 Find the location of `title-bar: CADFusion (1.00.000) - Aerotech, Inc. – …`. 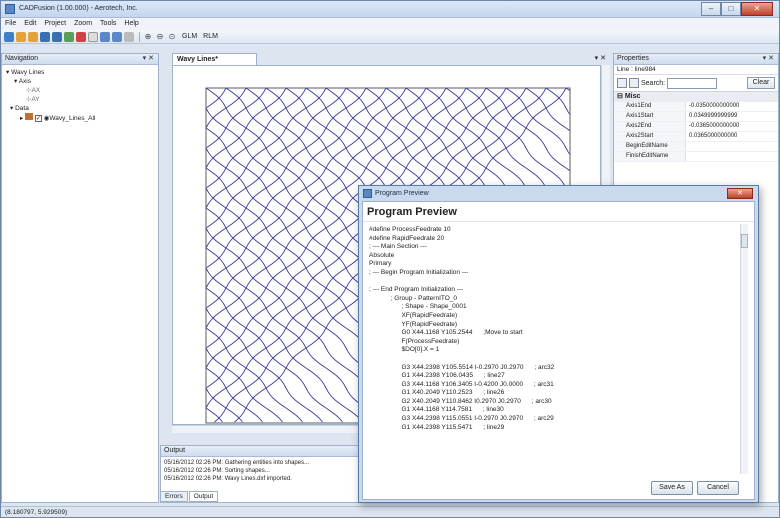

title-bar: CADFusion (1.00.000) - Aerotech, Inc. – … is located at coordinates (390, 9).